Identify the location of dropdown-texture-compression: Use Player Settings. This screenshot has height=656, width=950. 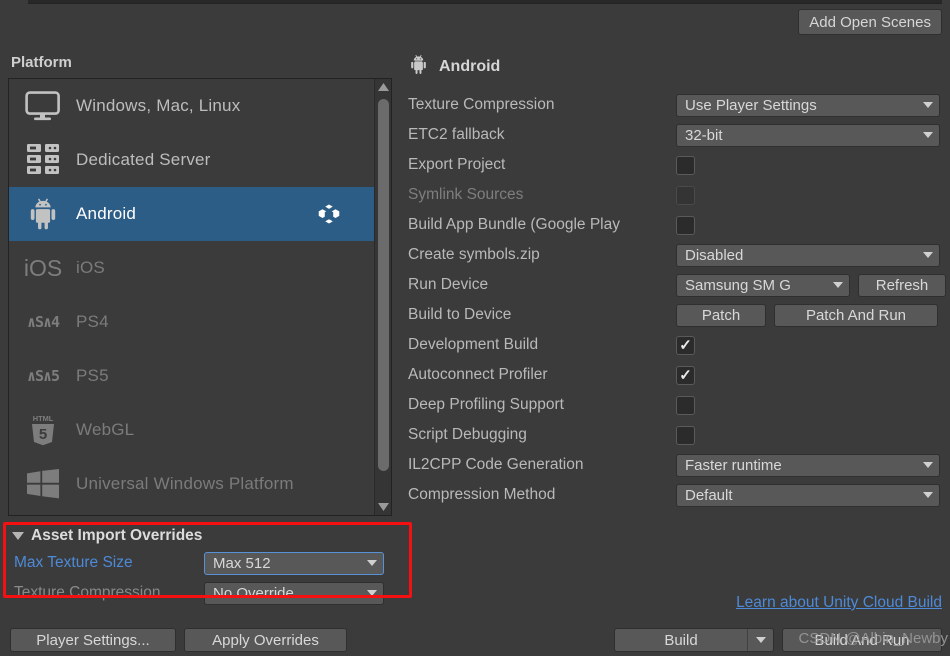
(808, 105).